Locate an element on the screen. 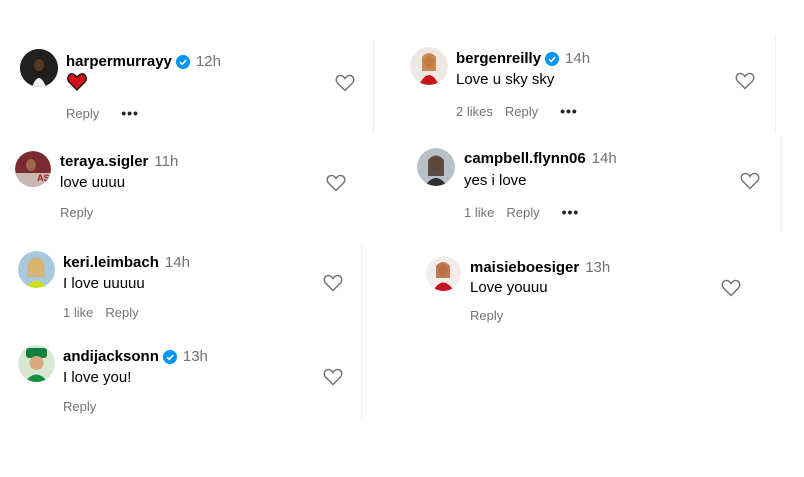 The image size is (804, 477). comment-username: andijacksonn 13h is located at coordinates (135, 356).